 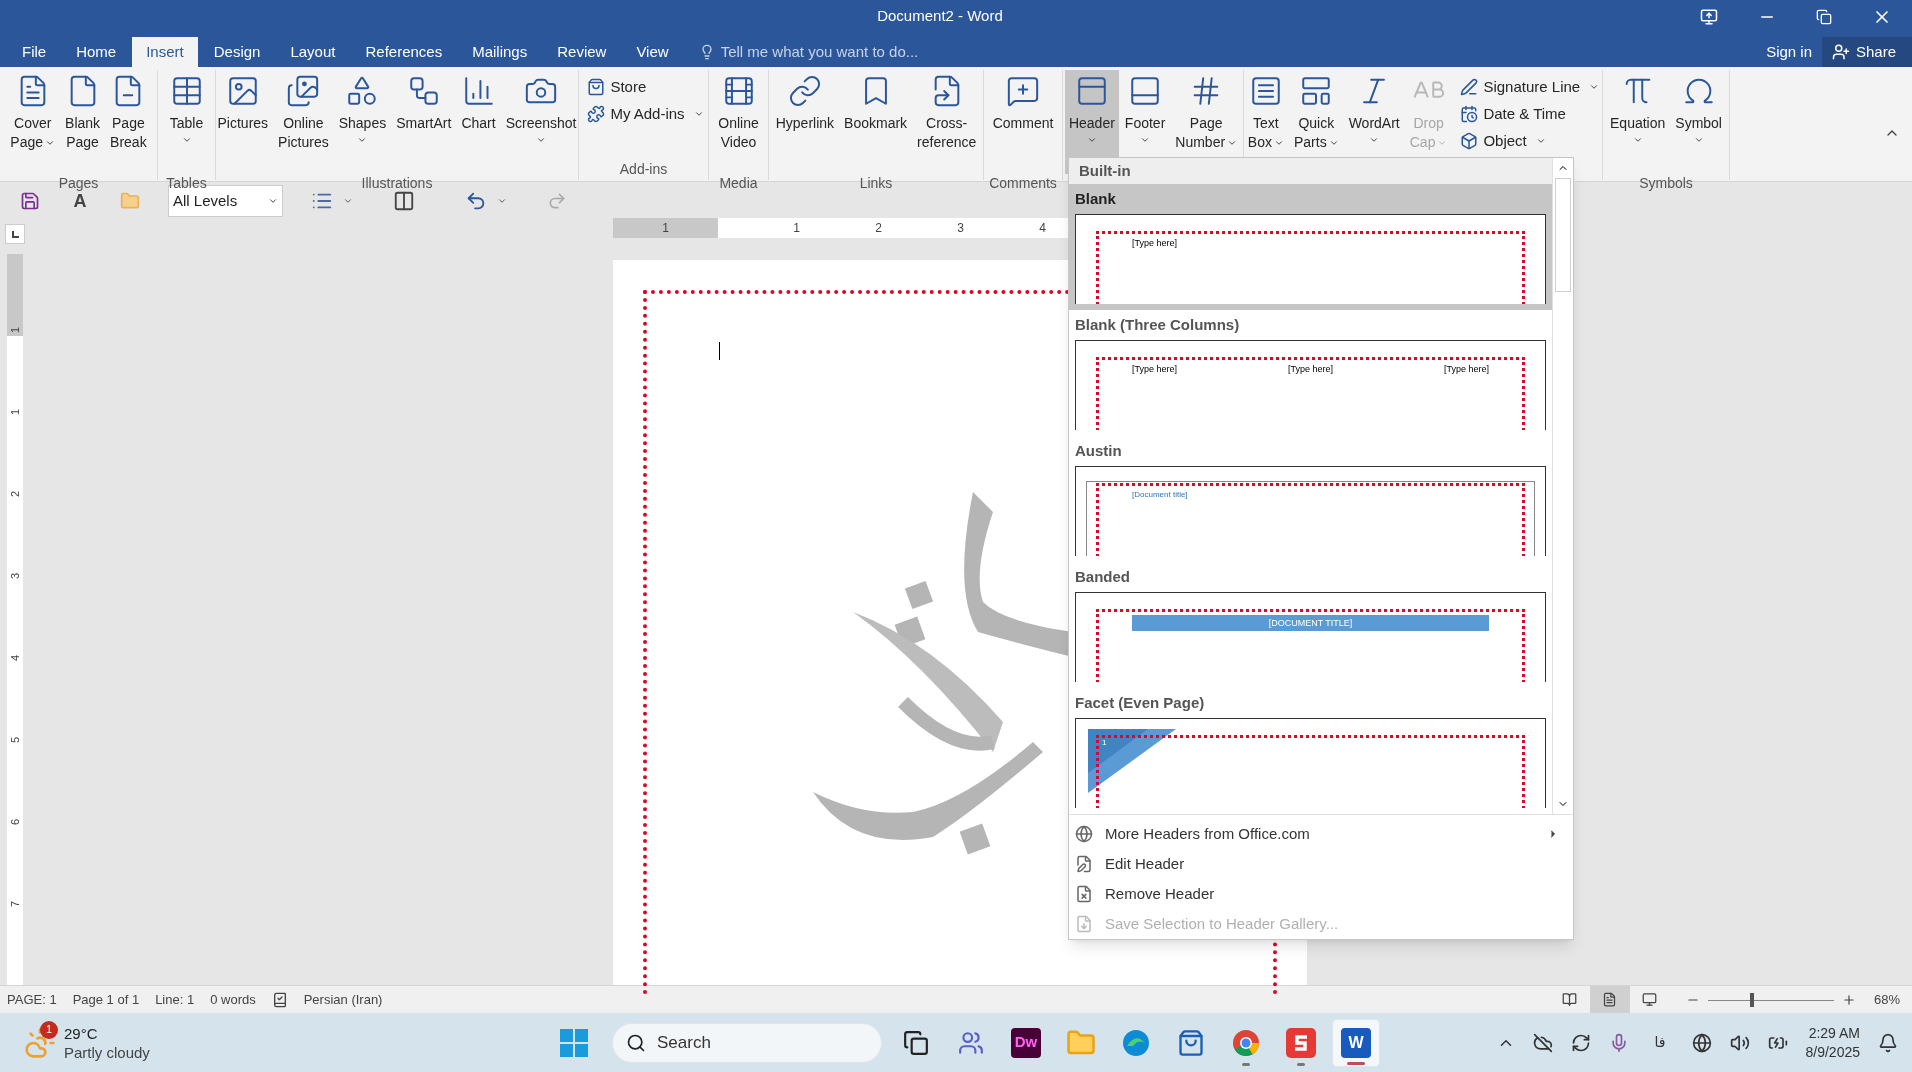 I want to click on clock-date: 8/9/2025, so click(x=1832, y=1052).